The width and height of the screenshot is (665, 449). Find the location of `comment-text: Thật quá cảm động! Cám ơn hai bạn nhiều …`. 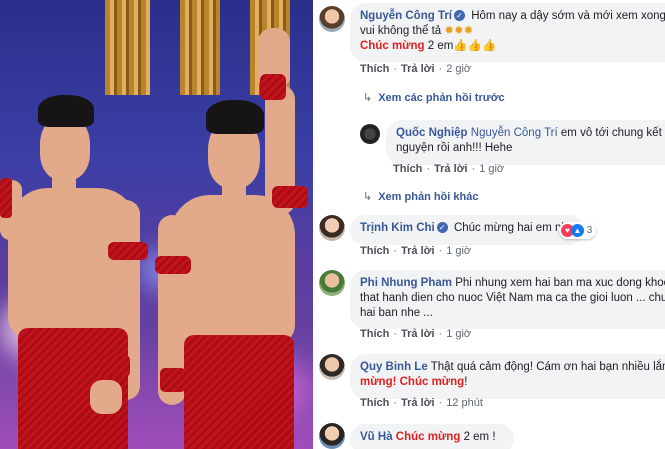

comment-text: Thật quá cảm động! Cám ơn hai bạn nhiều … is located at coordinates (547, 367).